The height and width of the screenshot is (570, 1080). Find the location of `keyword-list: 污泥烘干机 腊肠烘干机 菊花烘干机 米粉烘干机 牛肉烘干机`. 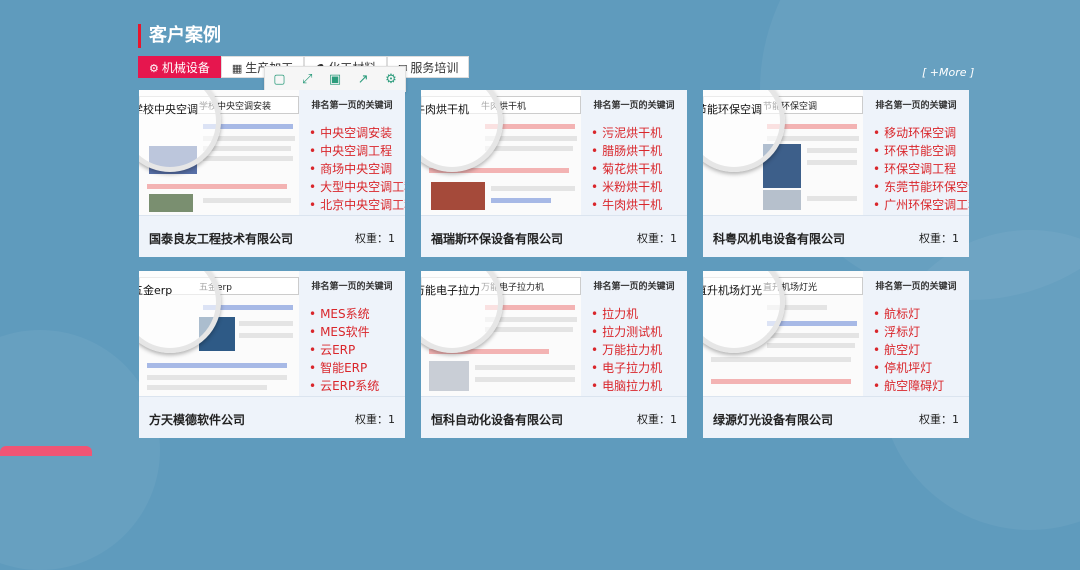

keyword-list: 污泥烘干机 腊肠烘干机 菊花烘干机 米粉烘干机 牛肉烘干机 is located at coordinates (626, 169).